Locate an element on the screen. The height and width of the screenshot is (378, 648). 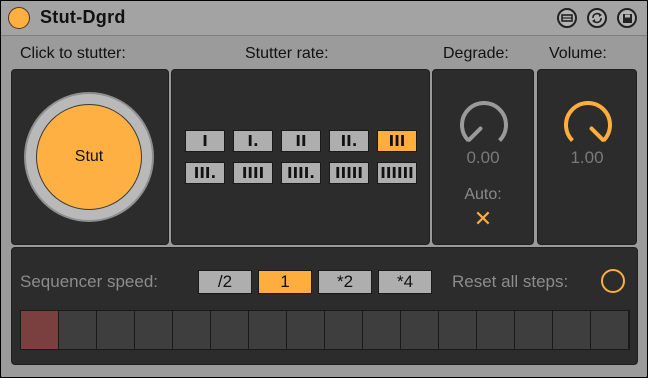
stutter-panel: Stut is located at coordinates (90, 157).